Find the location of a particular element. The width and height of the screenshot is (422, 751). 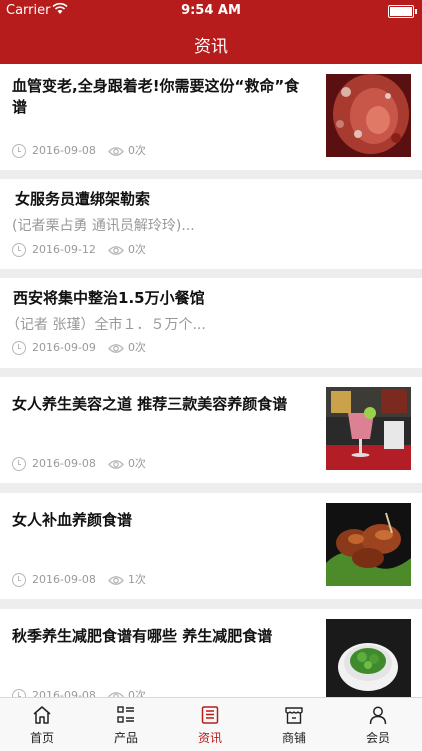

news-meta: 2016-09-09 0次 is located at coordinates (79, 348).